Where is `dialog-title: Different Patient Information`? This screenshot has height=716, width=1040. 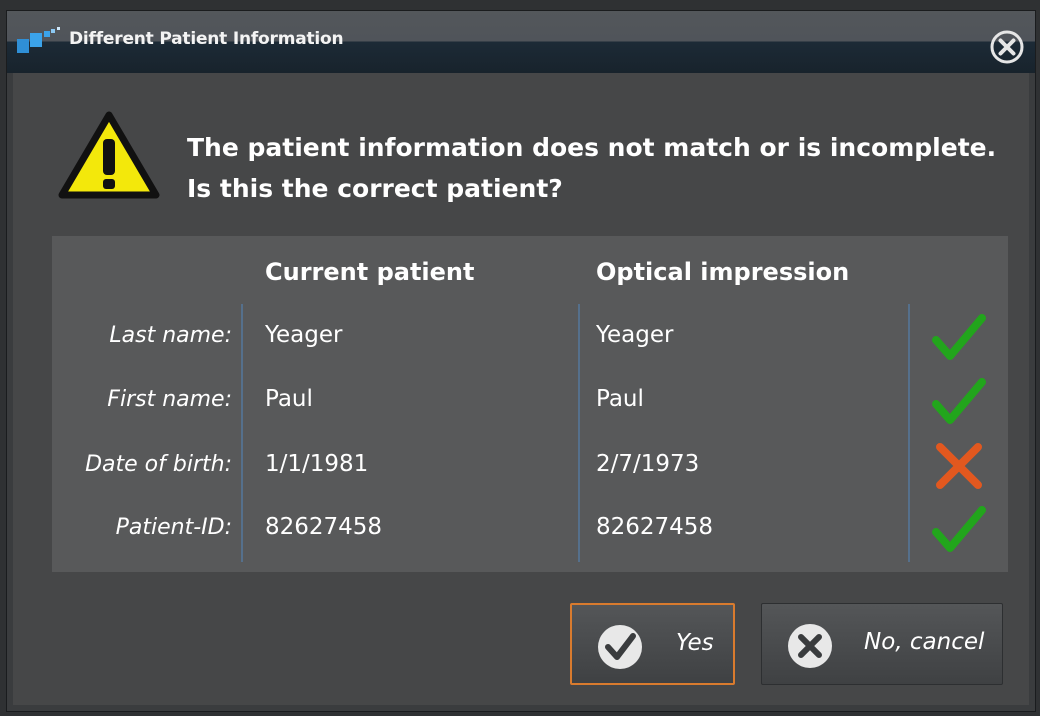 dialog-title: Different Patient Information is located at coordinates (206, 39).